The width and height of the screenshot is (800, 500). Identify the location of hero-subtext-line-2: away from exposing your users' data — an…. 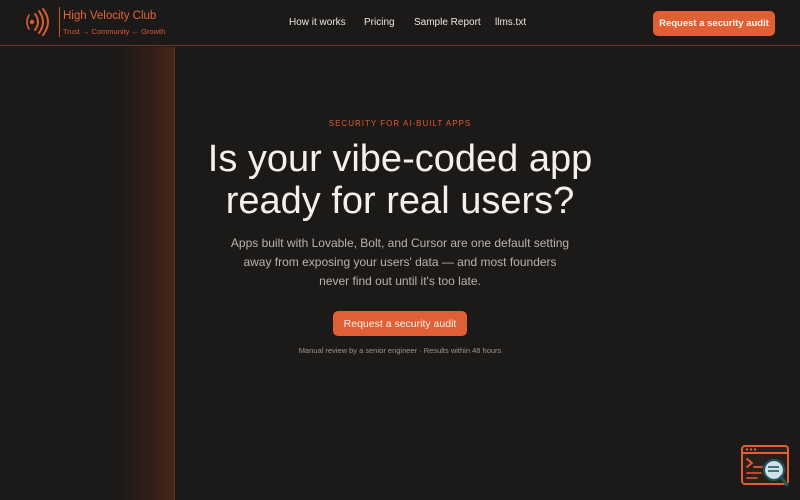
(400, 262).